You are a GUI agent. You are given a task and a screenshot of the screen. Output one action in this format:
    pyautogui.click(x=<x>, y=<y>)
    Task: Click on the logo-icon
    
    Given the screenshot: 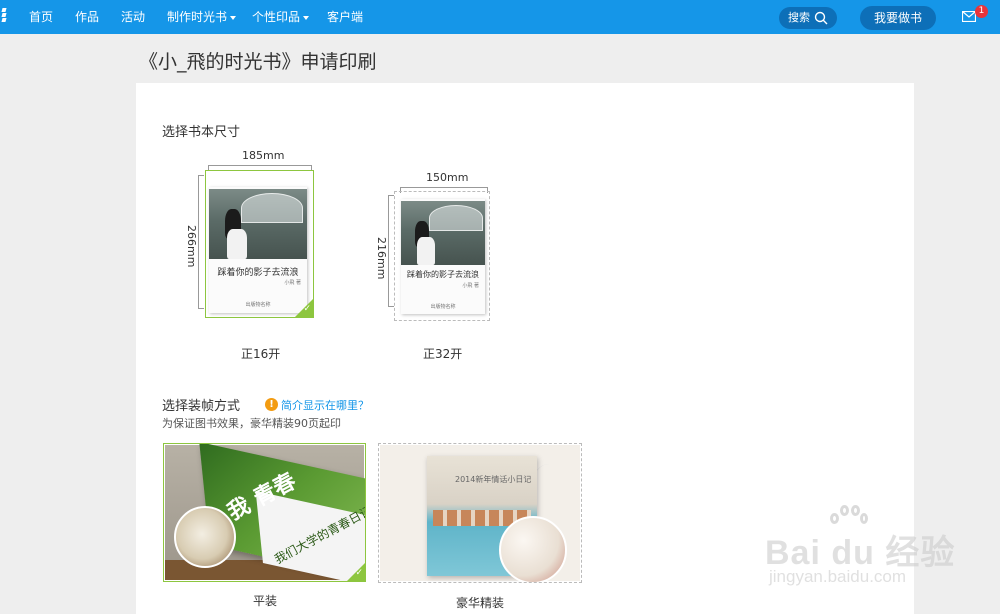 What is the action you would take?
    pyautogui.click(x=4, y=17)
    